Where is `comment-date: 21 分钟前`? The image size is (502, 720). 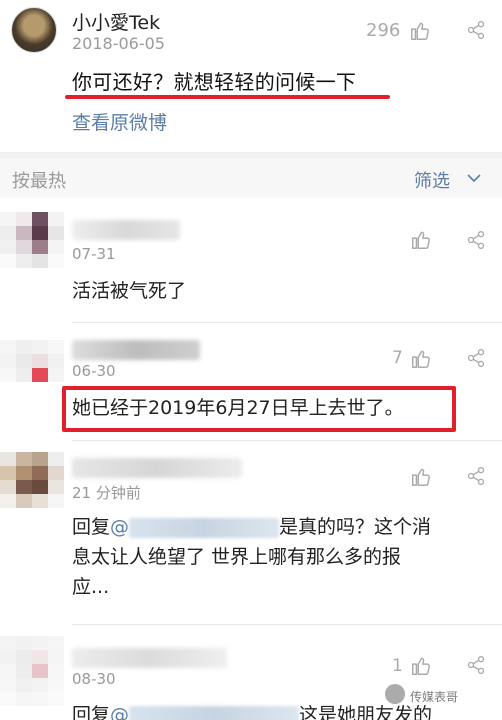
comment-date: 21 分钟前 is located at coordinates (106, 493).